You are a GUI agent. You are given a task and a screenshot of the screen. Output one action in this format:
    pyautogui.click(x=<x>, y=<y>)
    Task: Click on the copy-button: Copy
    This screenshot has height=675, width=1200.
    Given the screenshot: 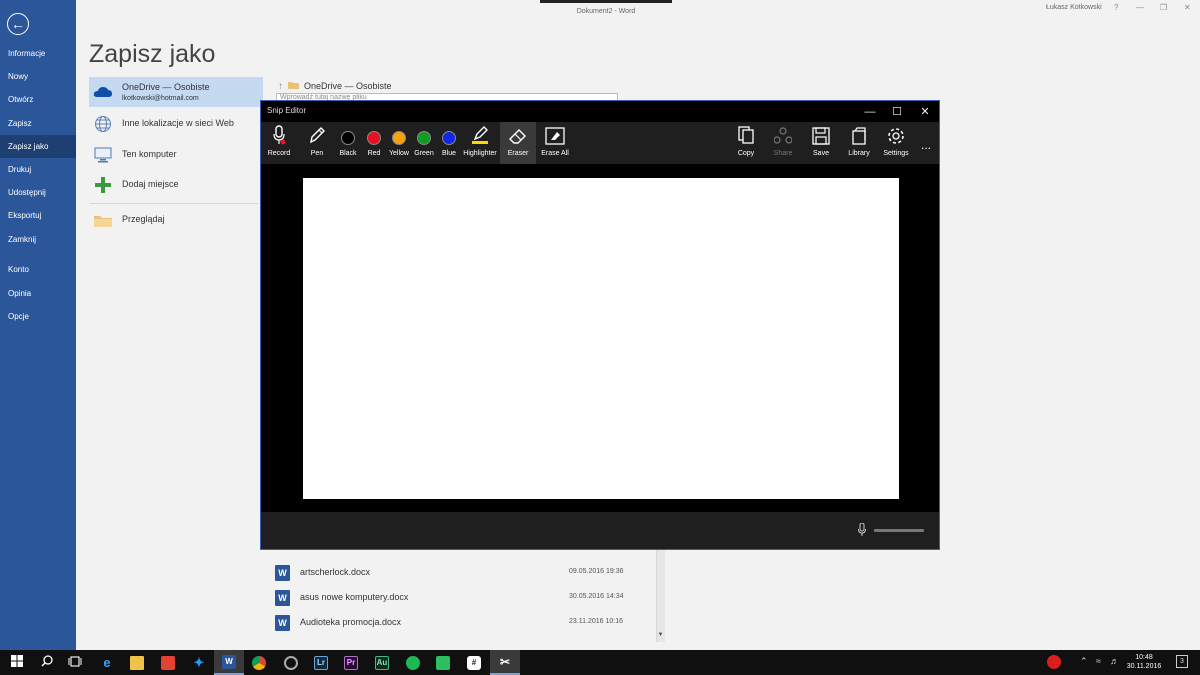 What is the action you would take?
    pyautogui.click(x=746, y=143)
    